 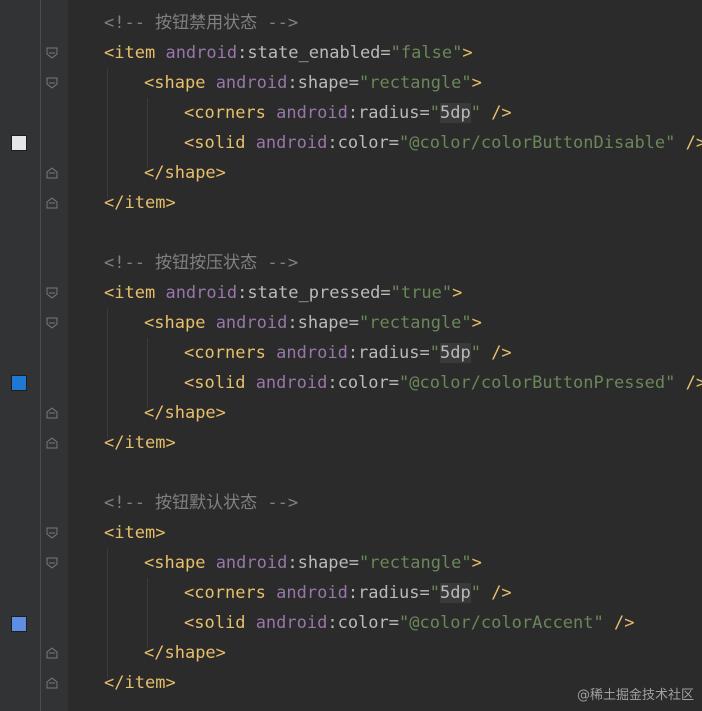 I want to click on code-comment-disabled: <!-- 按钮禁用状态 -->, so click(x=201, y=23).